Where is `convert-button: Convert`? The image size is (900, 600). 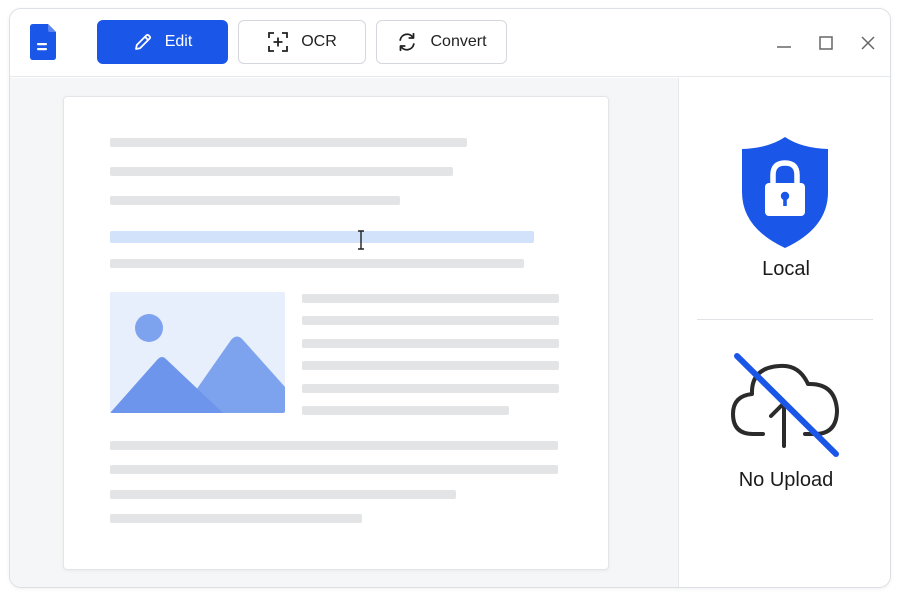 convert-button: Convert is located at coordinates (441, 42).